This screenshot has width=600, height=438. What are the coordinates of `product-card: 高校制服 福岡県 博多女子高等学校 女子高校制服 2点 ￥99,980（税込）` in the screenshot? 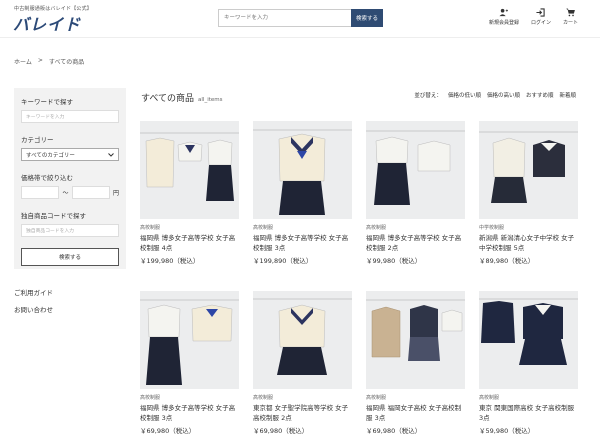 It's located at (415, 193).